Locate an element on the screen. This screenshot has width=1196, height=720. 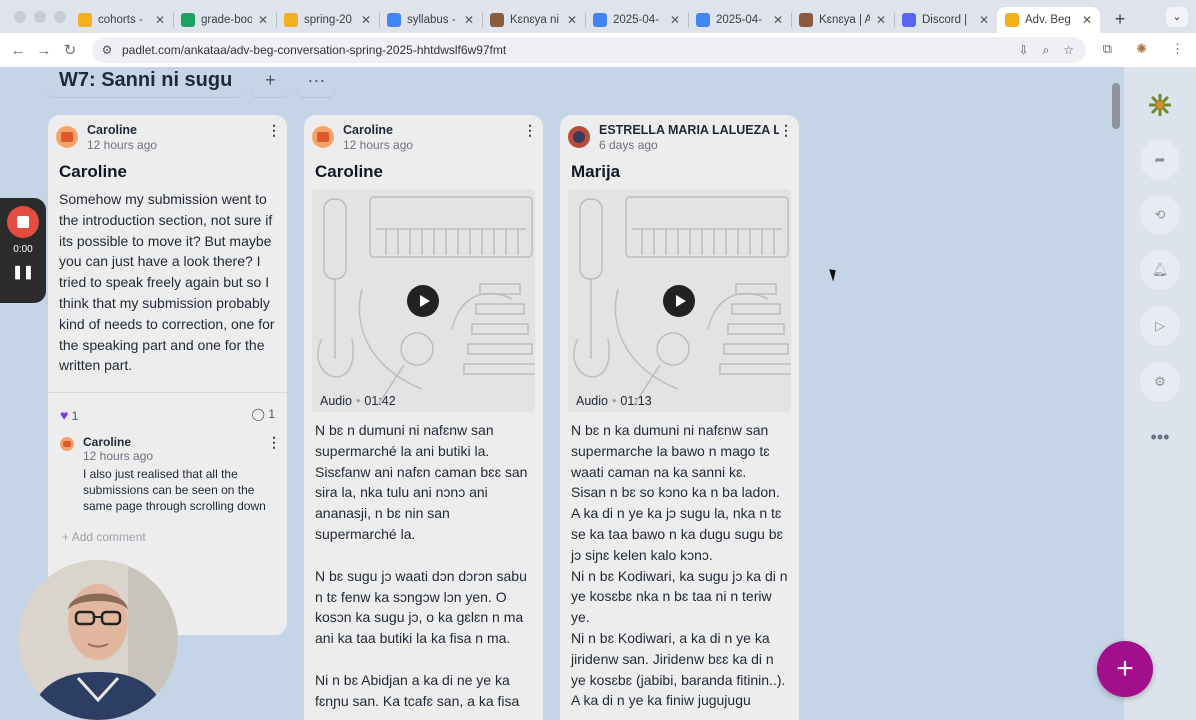
back-arrow-icon: ← is located at coordinates (18, 50).